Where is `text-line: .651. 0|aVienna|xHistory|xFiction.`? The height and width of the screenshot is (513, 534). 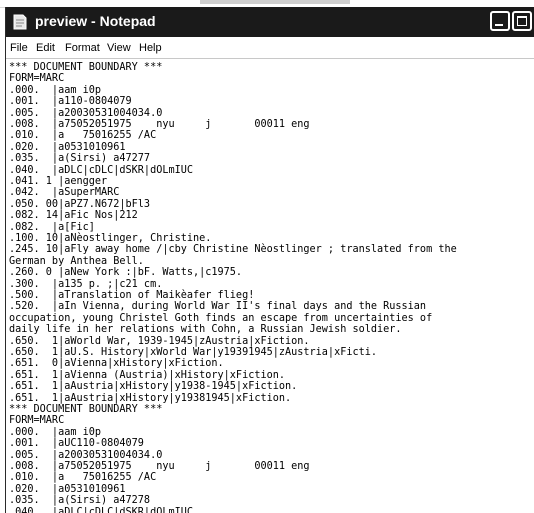 text-line: .651. 0|aVienna|xHistory|xFiction. is located at coordinates (116, 364).